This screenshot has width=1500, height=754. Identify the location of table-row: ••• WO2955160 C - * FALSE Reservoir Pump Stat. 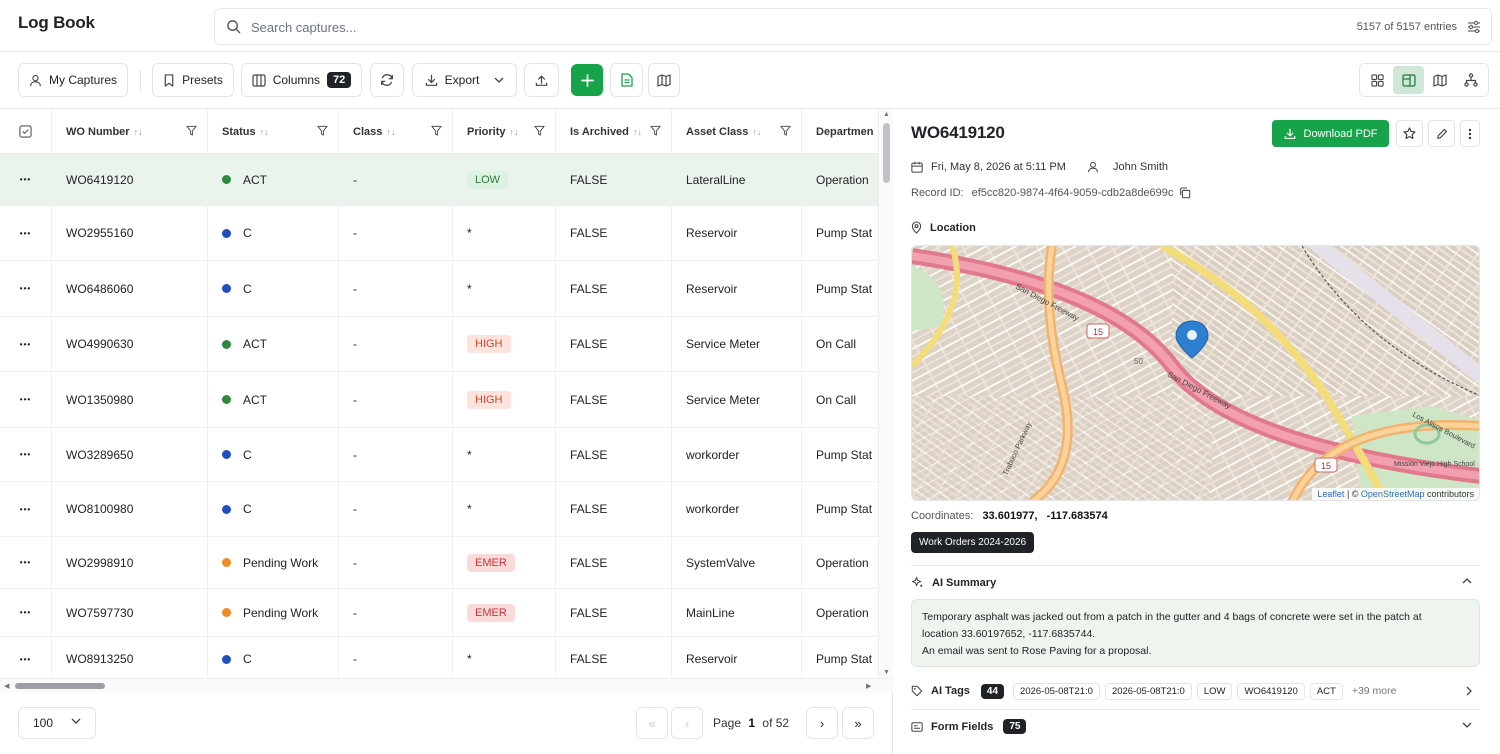
(439, 233).